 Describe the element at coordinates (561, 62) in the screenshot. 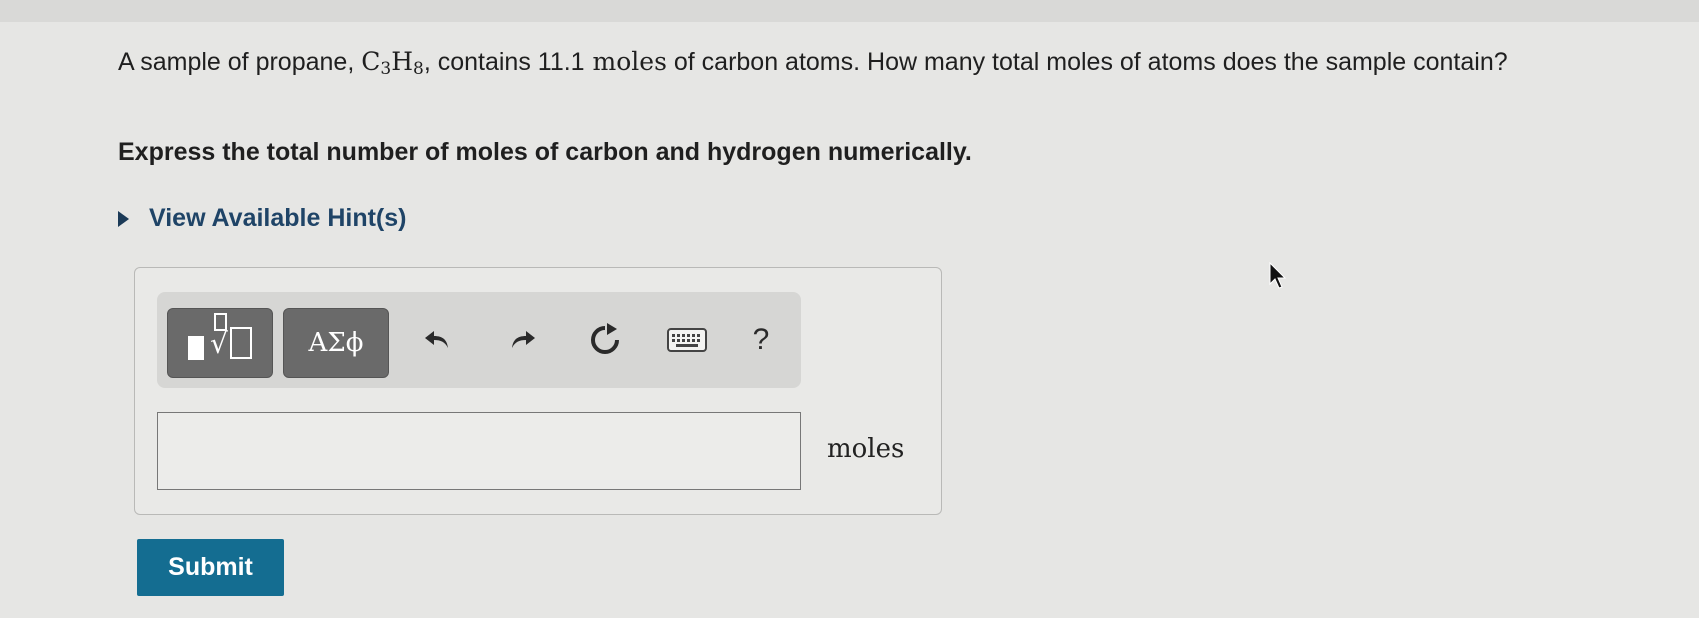

I see `carbon-moles-value: 11.1` at that location.